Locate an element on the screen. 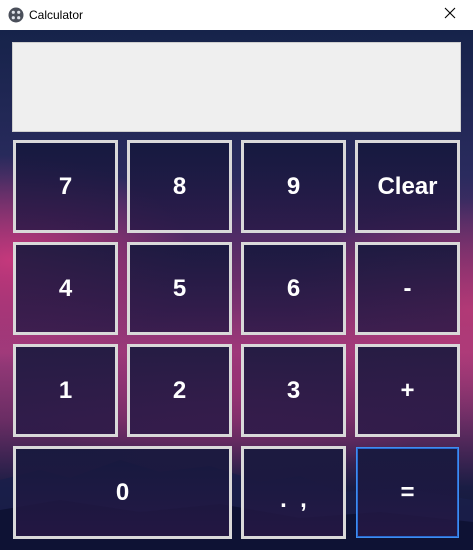 Image resolution: width=473 pixels, height=550 pixels. window-title: Calculator is located at coordinates (56, 15).